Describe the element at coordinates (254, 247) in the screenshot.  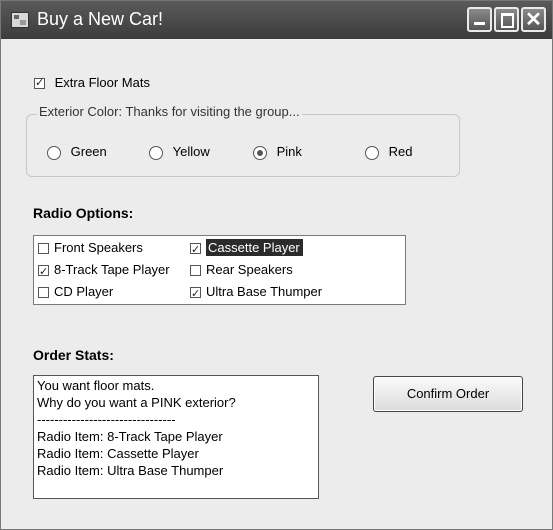
I see `list-item-label: Cassette Player` at that location.